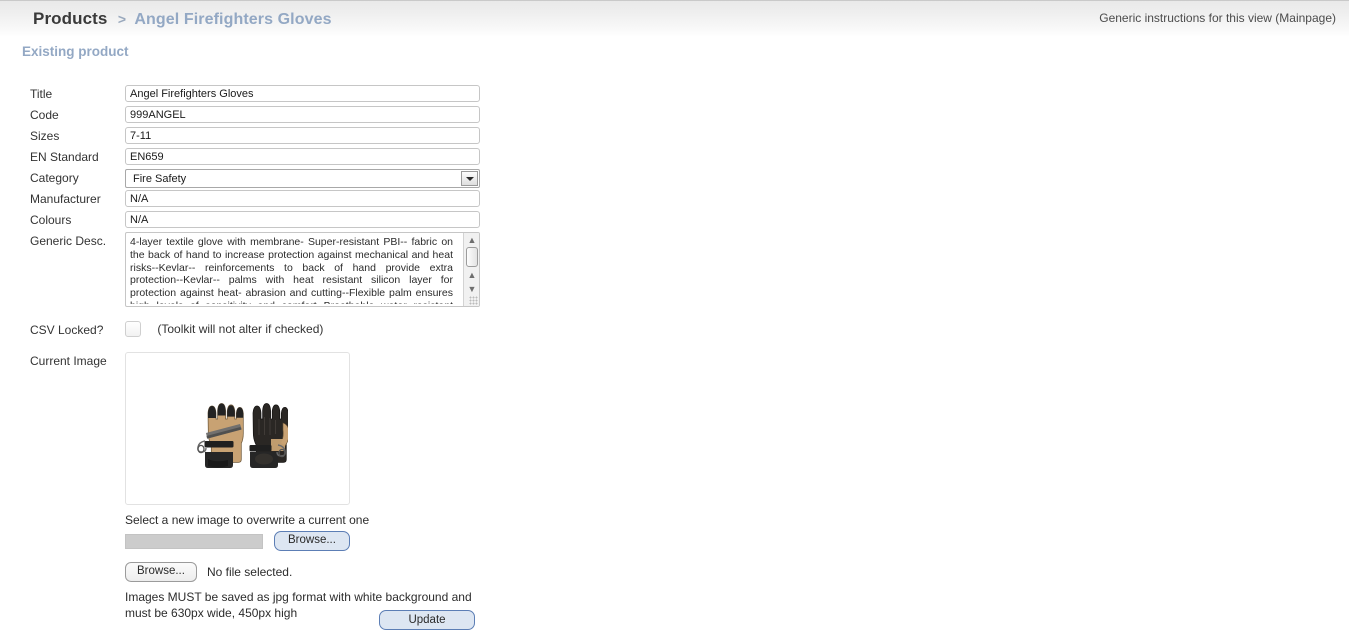 Image resolution: width=1349 pixels, height=630 pixels. What do you see at coordinates (67, 330) in the screenshot?
I see `label-csv-locked: CSV Locked?` at bounding box center [67, 330].